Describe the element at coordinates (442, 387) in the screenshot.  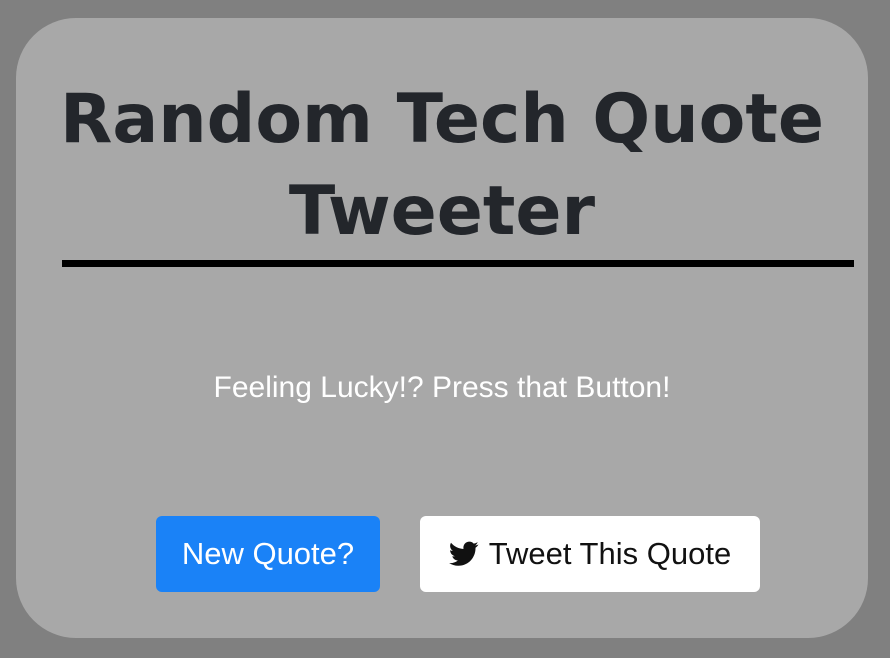
I see `quote-prompt-text: Feeling Lucky!? Press that Button!` at that location.